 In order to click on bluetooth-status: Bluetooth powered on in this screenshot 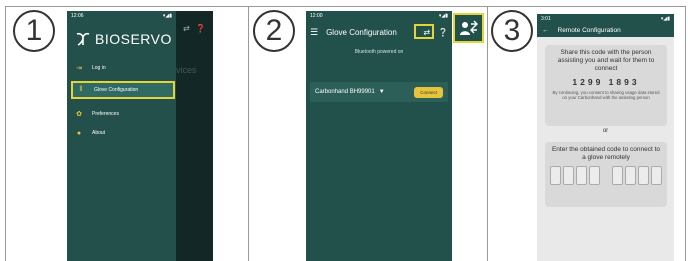, I will do `click(379, 52)`.